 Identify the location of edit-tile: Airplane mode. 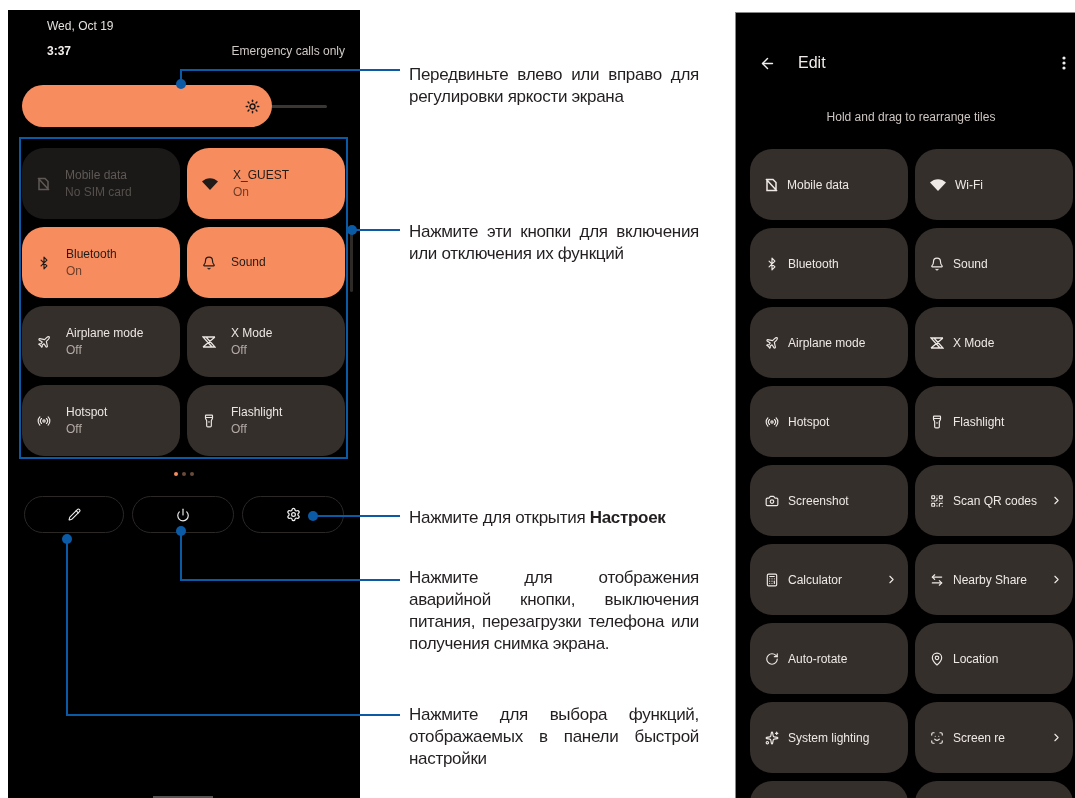
(829, 342).